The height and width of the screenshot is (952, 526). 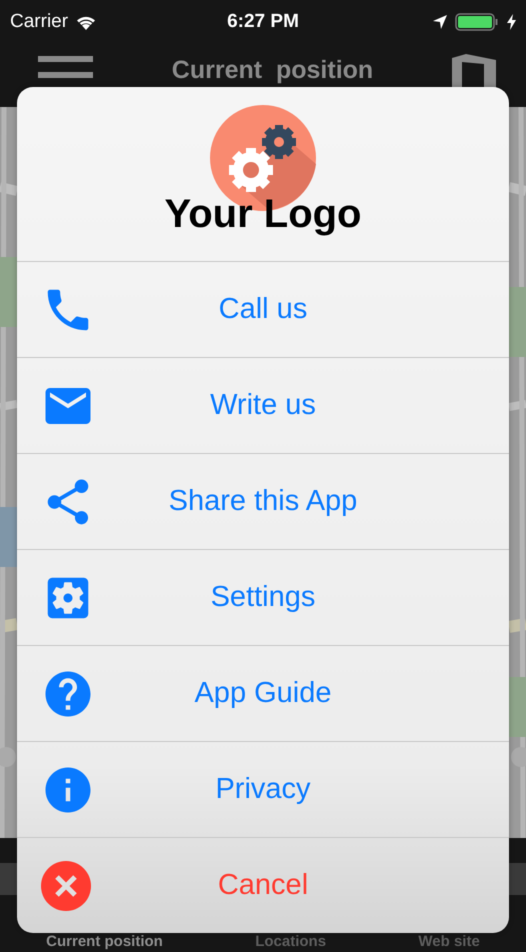 I want to click on nav-title: Current position, so click(x=272, y=70).